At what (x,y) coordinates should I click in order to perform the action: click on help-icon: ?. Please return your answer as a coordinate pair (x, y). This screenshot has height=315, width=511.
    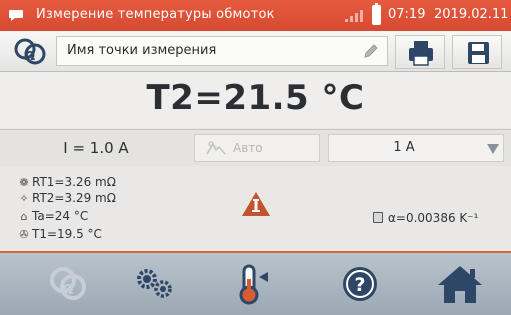
    Looking at the image, I should click on (360, 284).